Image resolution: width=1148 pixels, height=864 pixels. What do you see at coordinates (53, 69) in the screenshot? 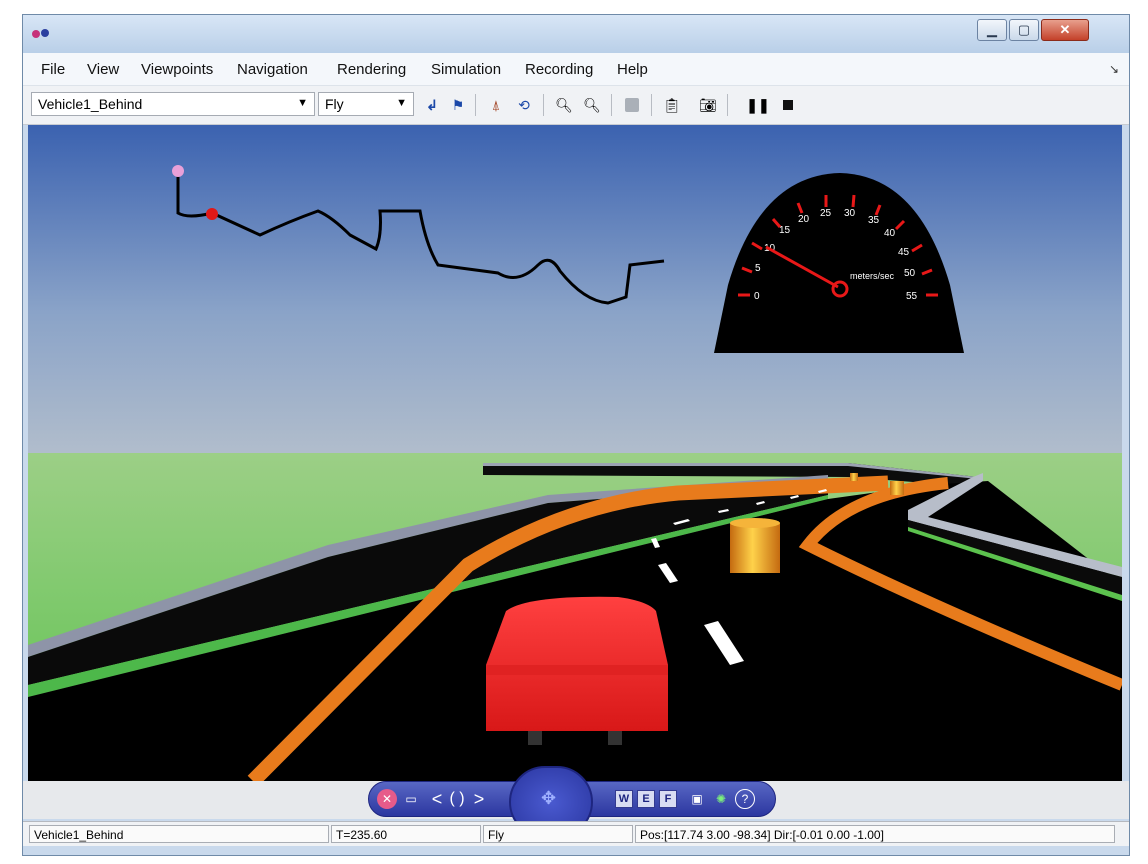
I see `menu-file: File` at bounding box center [53, 69].